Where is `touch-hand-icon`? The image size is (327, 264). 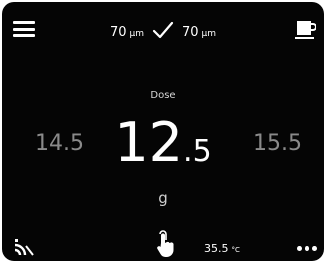
touch-hand-icon is located at coordinates (165, 244).